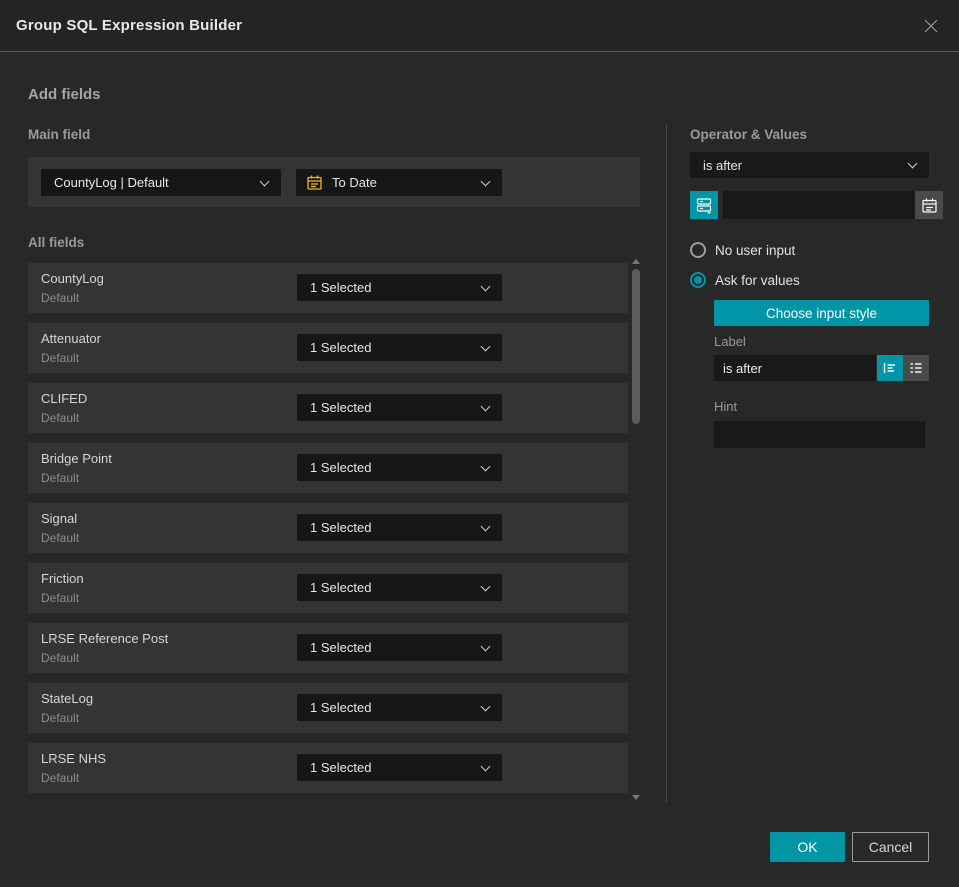 Image resolution: width=959 pixels, height=887 pixels. I want to click on field-name: Signal, so click(59, 518).